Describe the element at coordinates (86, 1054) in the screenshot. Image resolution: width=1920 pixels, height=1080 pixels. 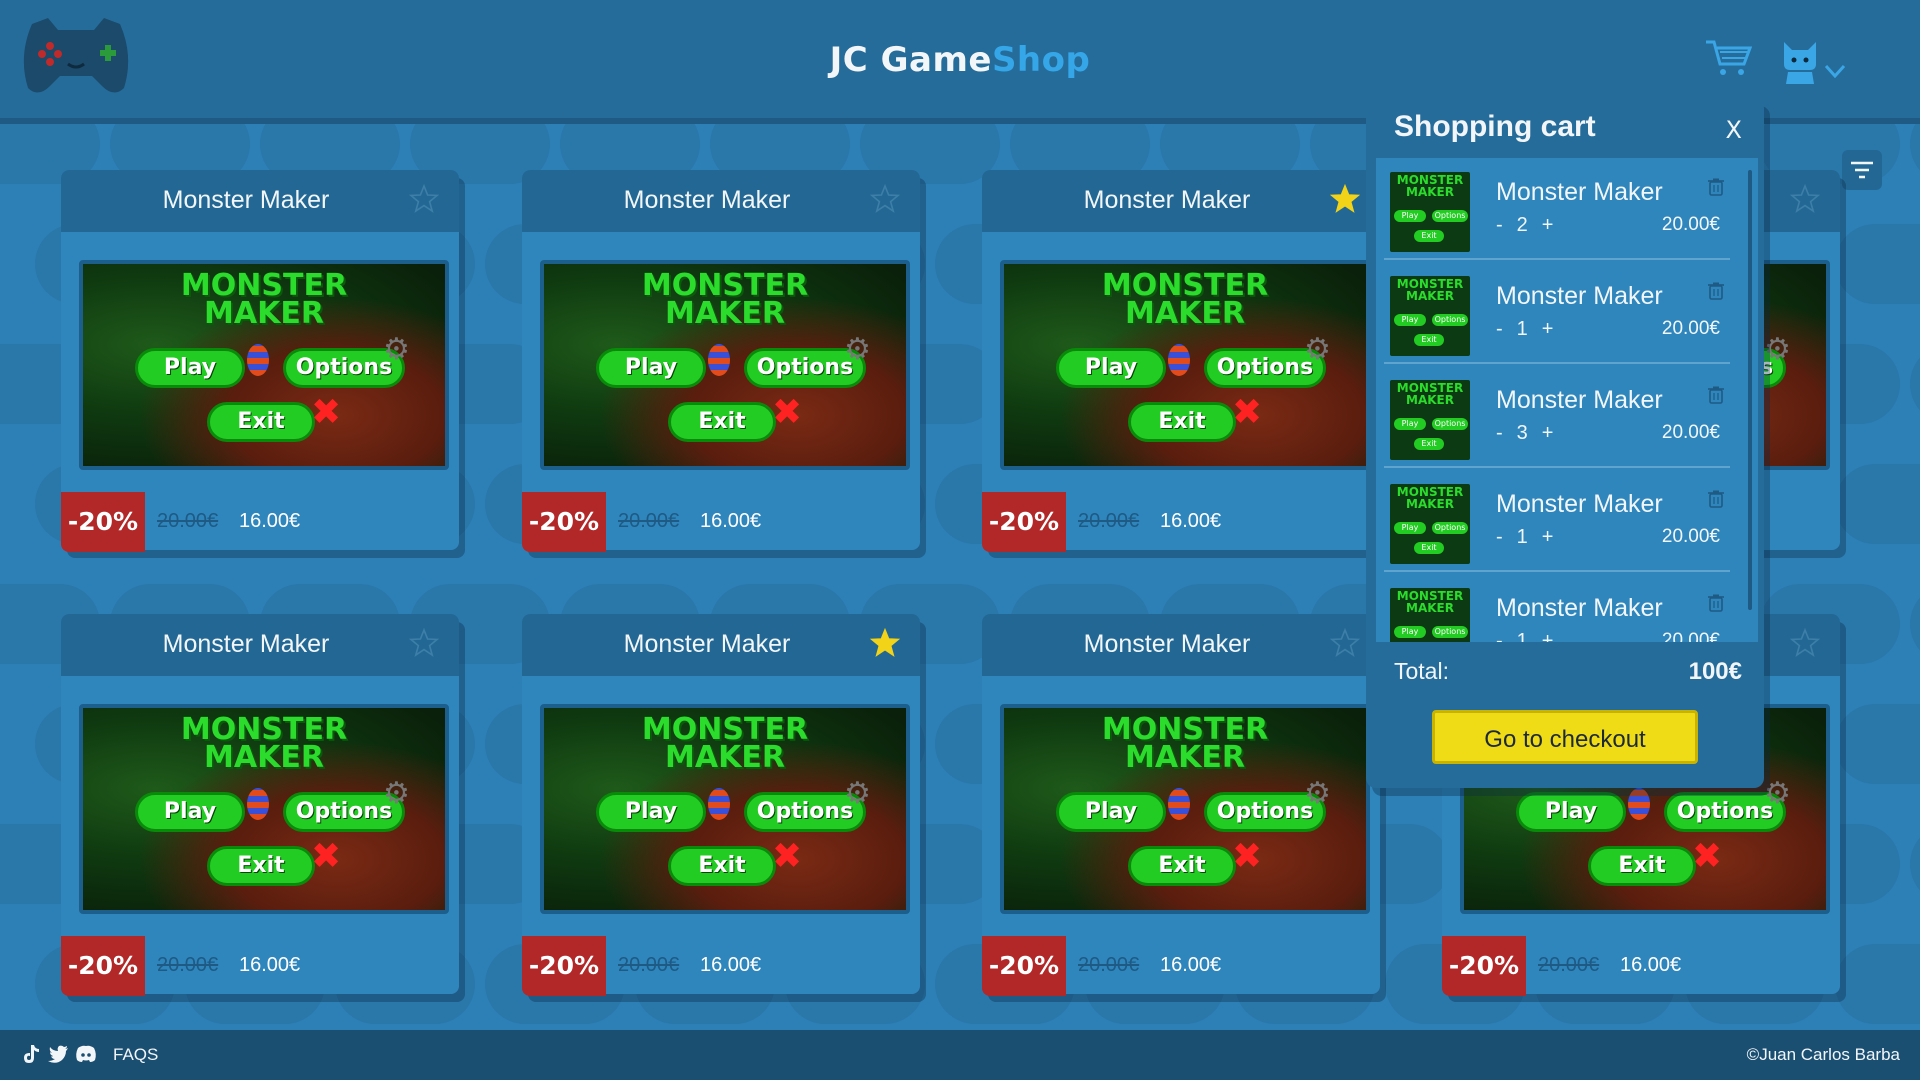
I see `discord-icon` at that location.